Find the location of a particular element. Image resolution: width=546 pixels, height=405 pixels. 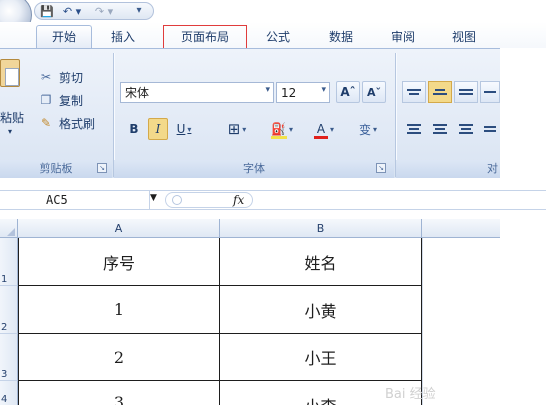

borders-icon: ⊞ is located at coordinates (234, 129).